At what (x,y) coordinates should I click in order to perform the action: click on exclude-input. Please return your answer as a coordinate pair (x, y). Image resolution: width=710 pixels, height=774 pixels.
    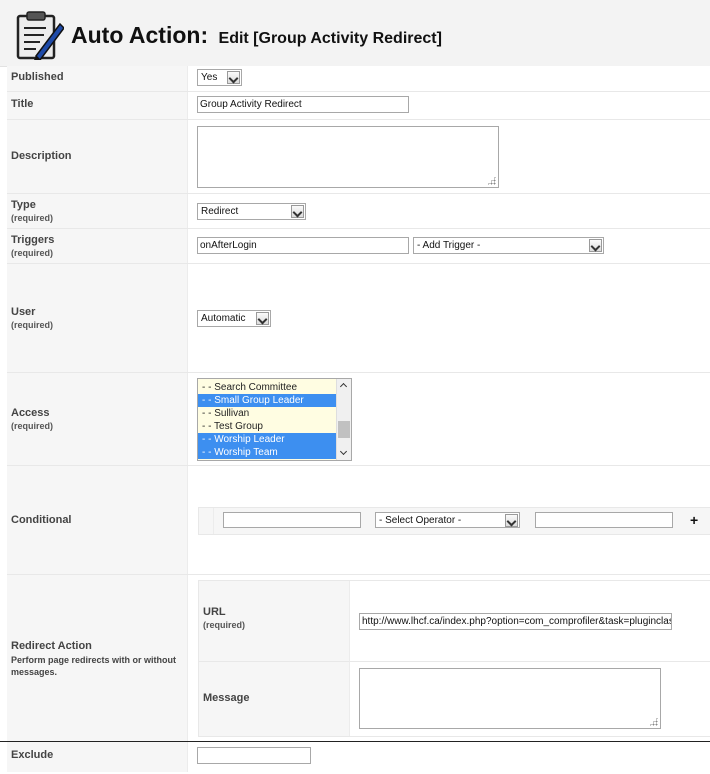
    Looking at the image, I should click on (254, 755).